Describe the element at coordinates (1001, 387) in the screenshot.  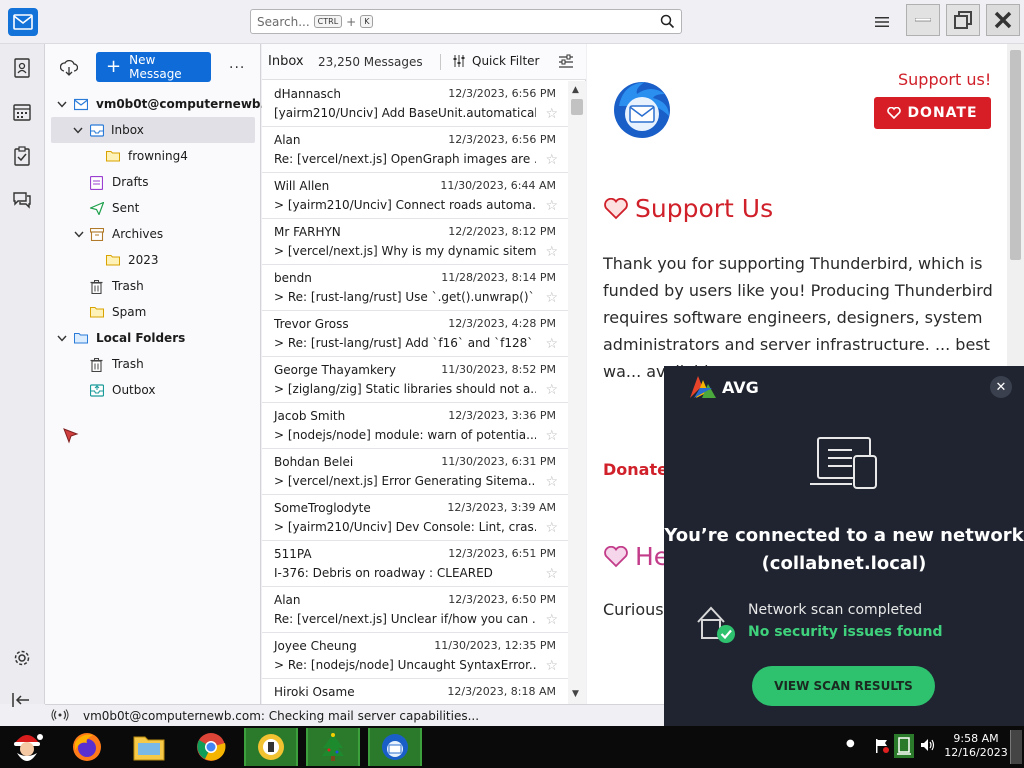
I see `avg-close-button: ✕` at that location.